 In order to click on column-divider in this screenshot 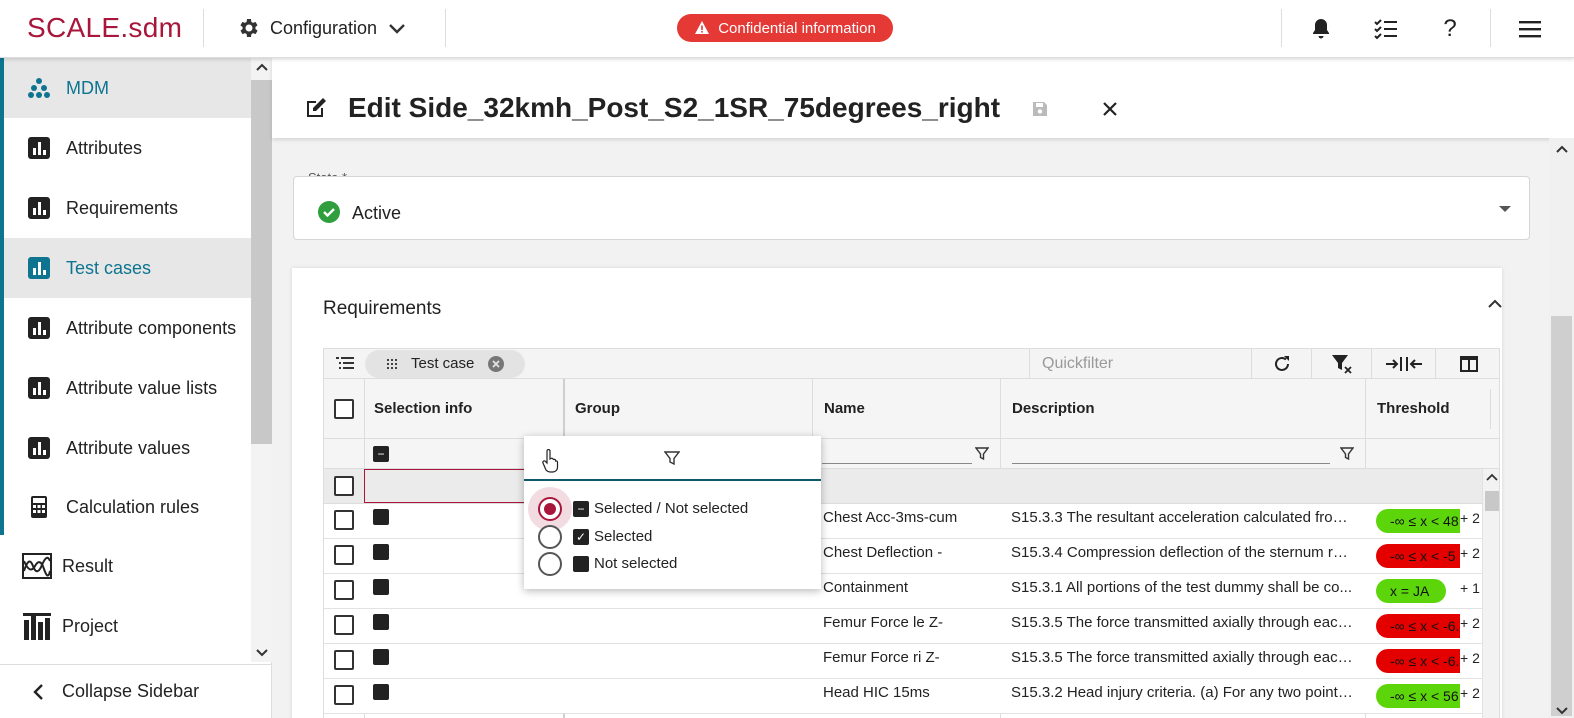, I will do `click(1490, 409)`.